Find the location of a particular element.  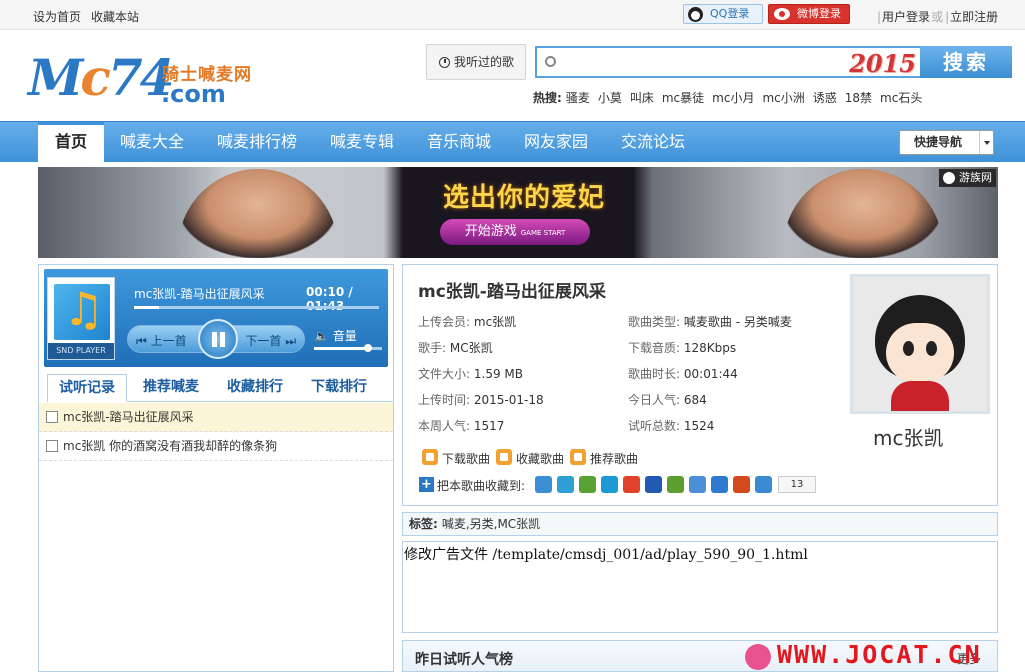

user-login-link: 用户登录 is located at coordinates (906, 17).